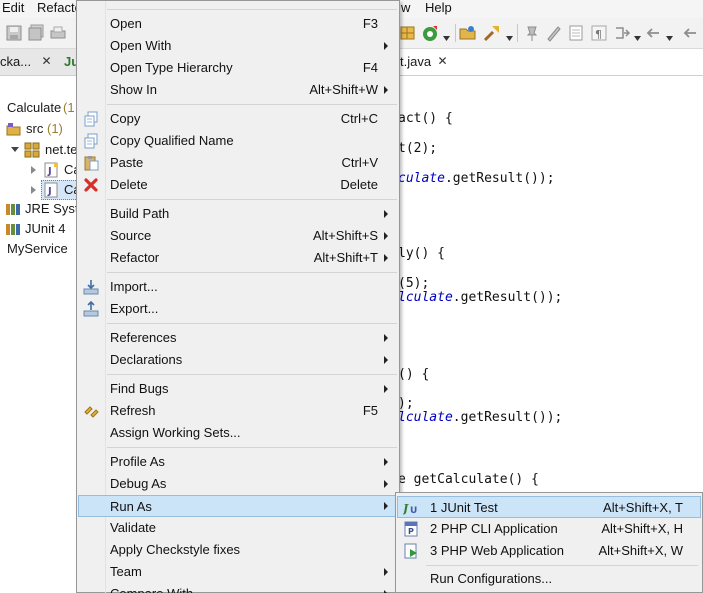  I want to click on next-annotation-icon, so click(622, 33).